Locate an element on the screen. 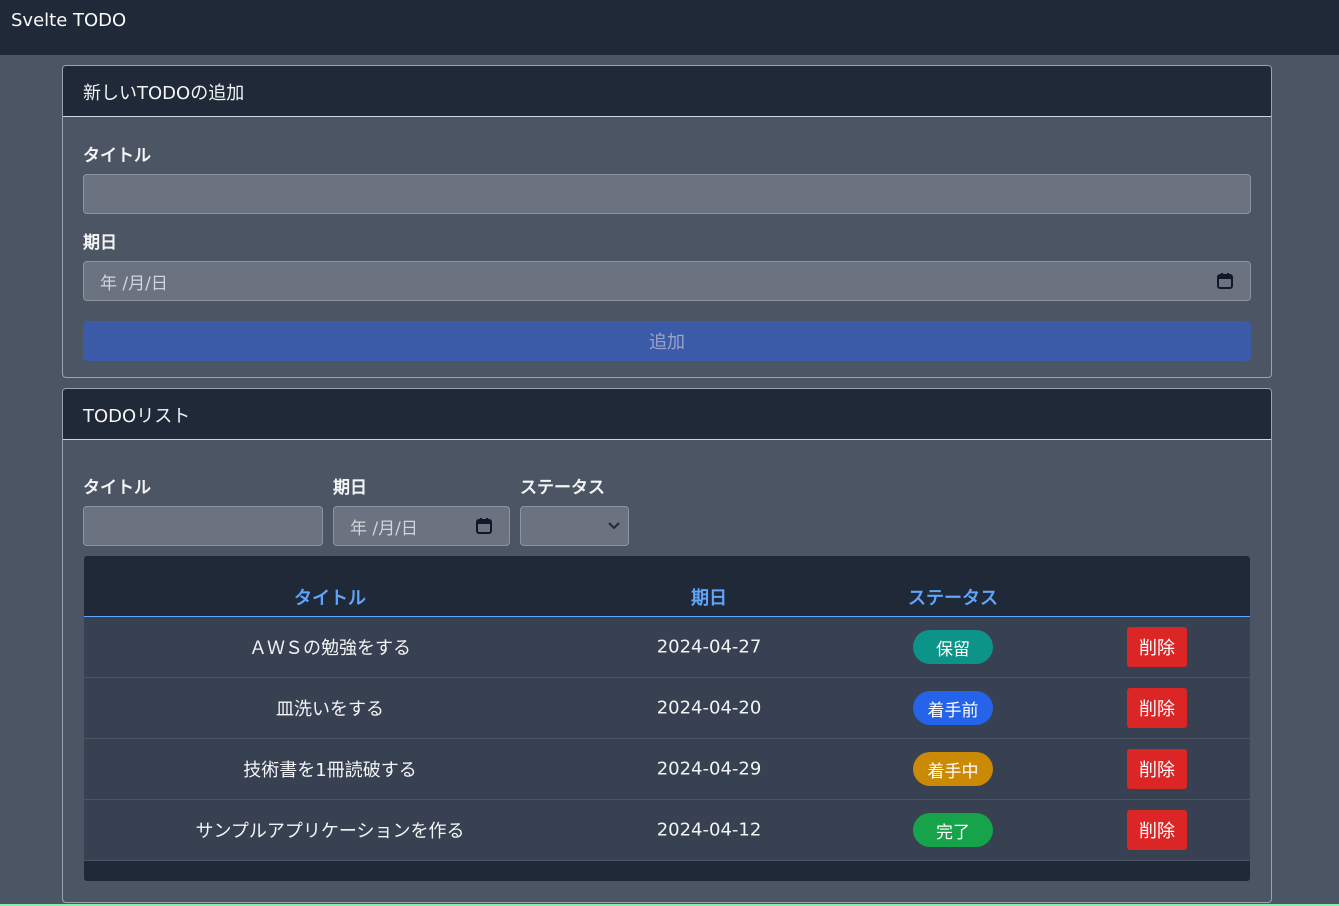  add-button: 追加 is located at coordinates (667, 341).